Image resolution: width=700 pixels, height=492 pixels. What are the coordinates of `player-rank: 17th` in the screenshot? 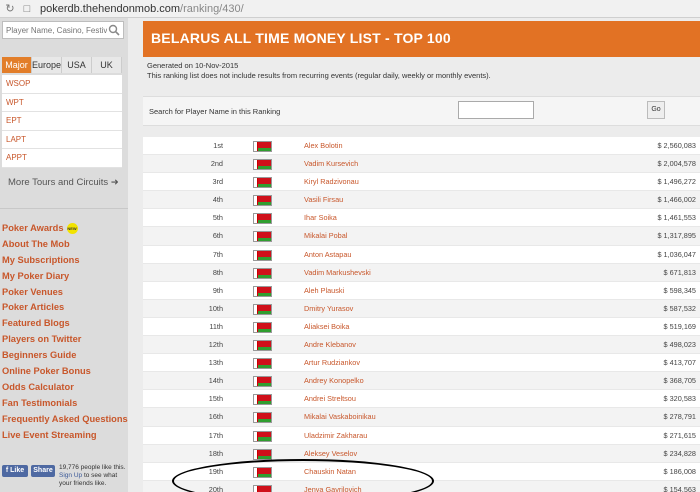 It's located at (215, 435).